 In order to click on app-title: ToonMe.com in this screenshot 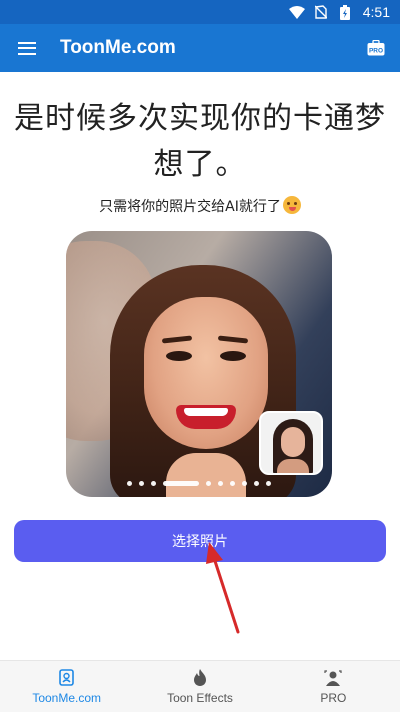, I will do `click(118, 47)`.